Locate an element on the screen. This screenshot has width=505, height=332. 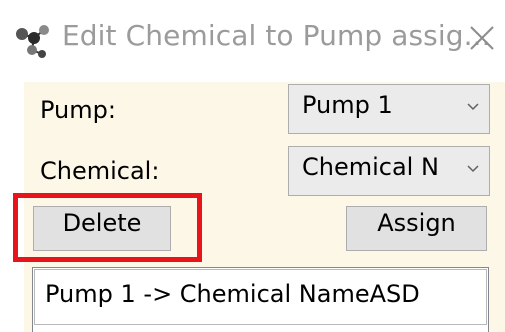
chemical-dropdown: Chemical N is located at coordinates (389, 171).